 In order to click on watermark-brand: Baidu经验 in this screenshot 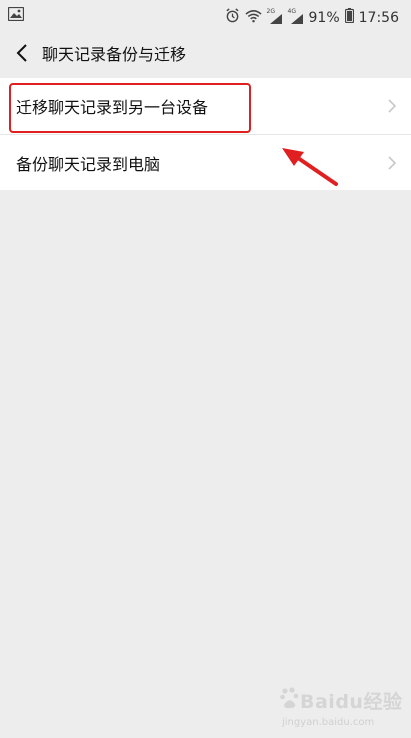, I will do `click(351, 702)`.